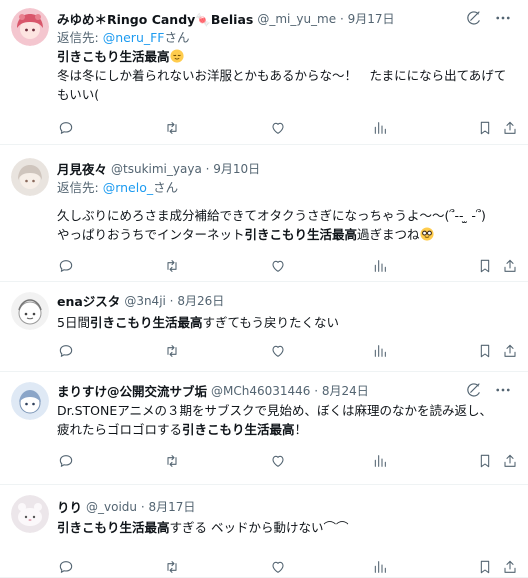 This screenshot has width=528, height=578. I want to click on tweet-text: 5日間引きこもり生活最高すぎてもう戻りたくない, so click(198, 322).